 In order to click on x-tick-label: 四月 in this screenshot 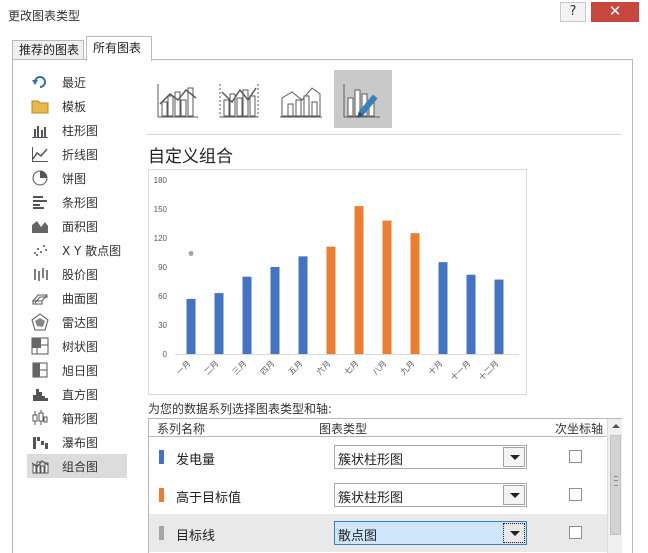, I will do `click(268, 368)`.